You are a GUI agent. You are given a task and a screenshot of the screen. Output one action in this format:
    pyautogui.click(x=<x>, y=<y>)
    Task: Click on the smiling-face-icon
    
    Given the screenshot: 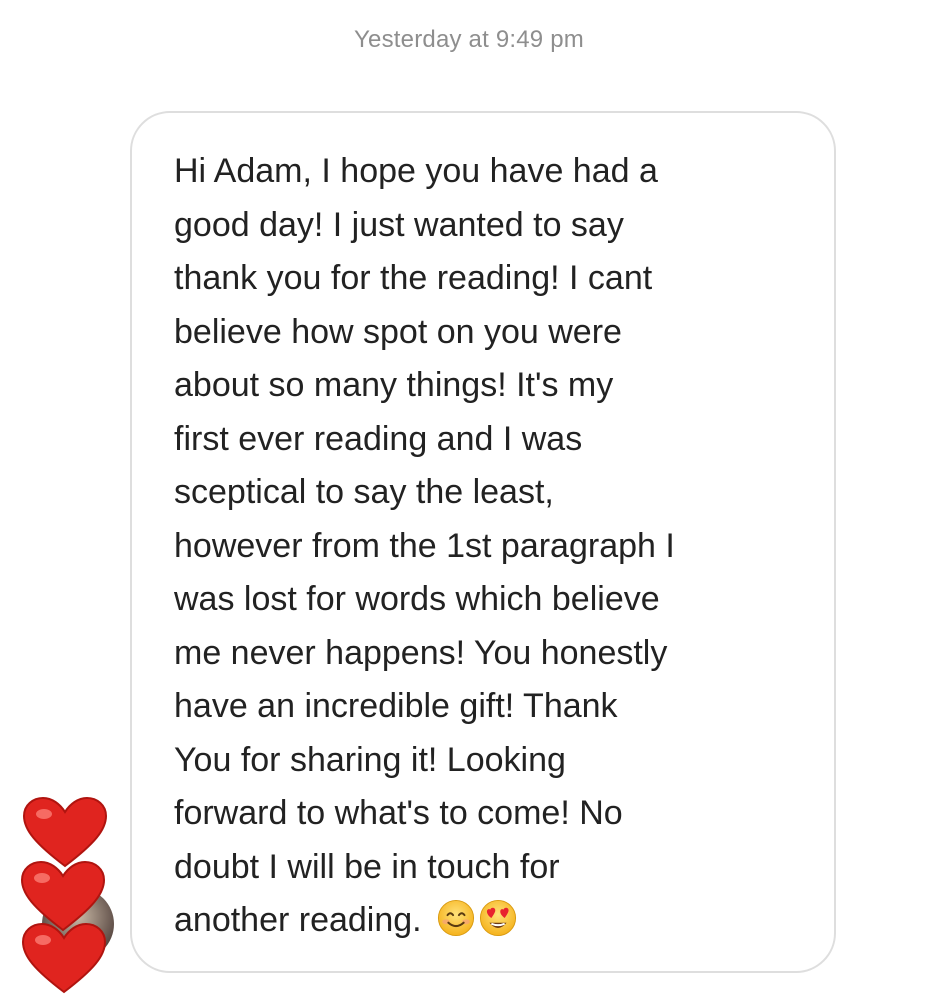 What is the action you would take?
    pyautogui.click(x=456, y=918)
    